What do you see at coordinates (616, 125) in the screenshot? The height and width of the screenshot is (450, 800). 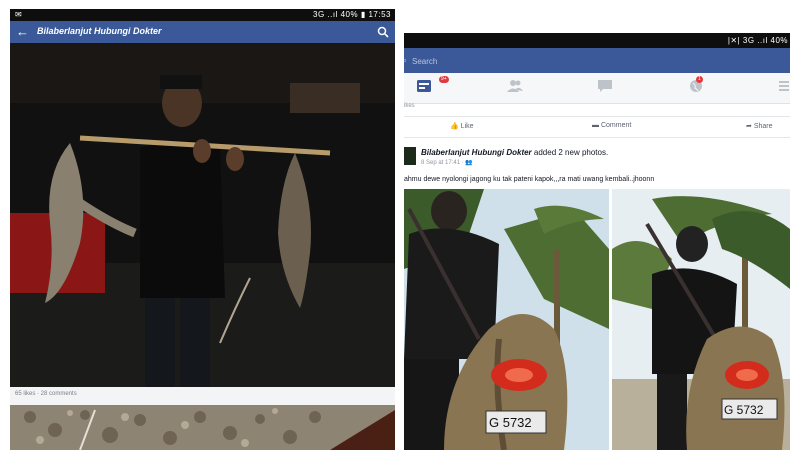 I see `comment-label: Comment` at bounding box center [616, 125].